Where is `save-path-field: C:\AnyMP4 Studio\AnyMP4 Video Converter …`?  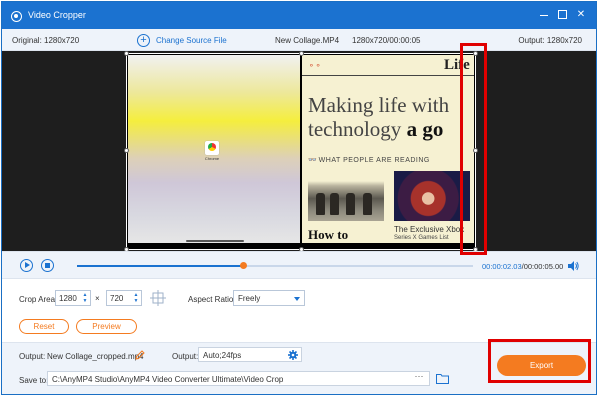
save-path-field: C:\AnyMP4 Studio\AnyMP4 Video Converter … is located at coordinates (238, 378).